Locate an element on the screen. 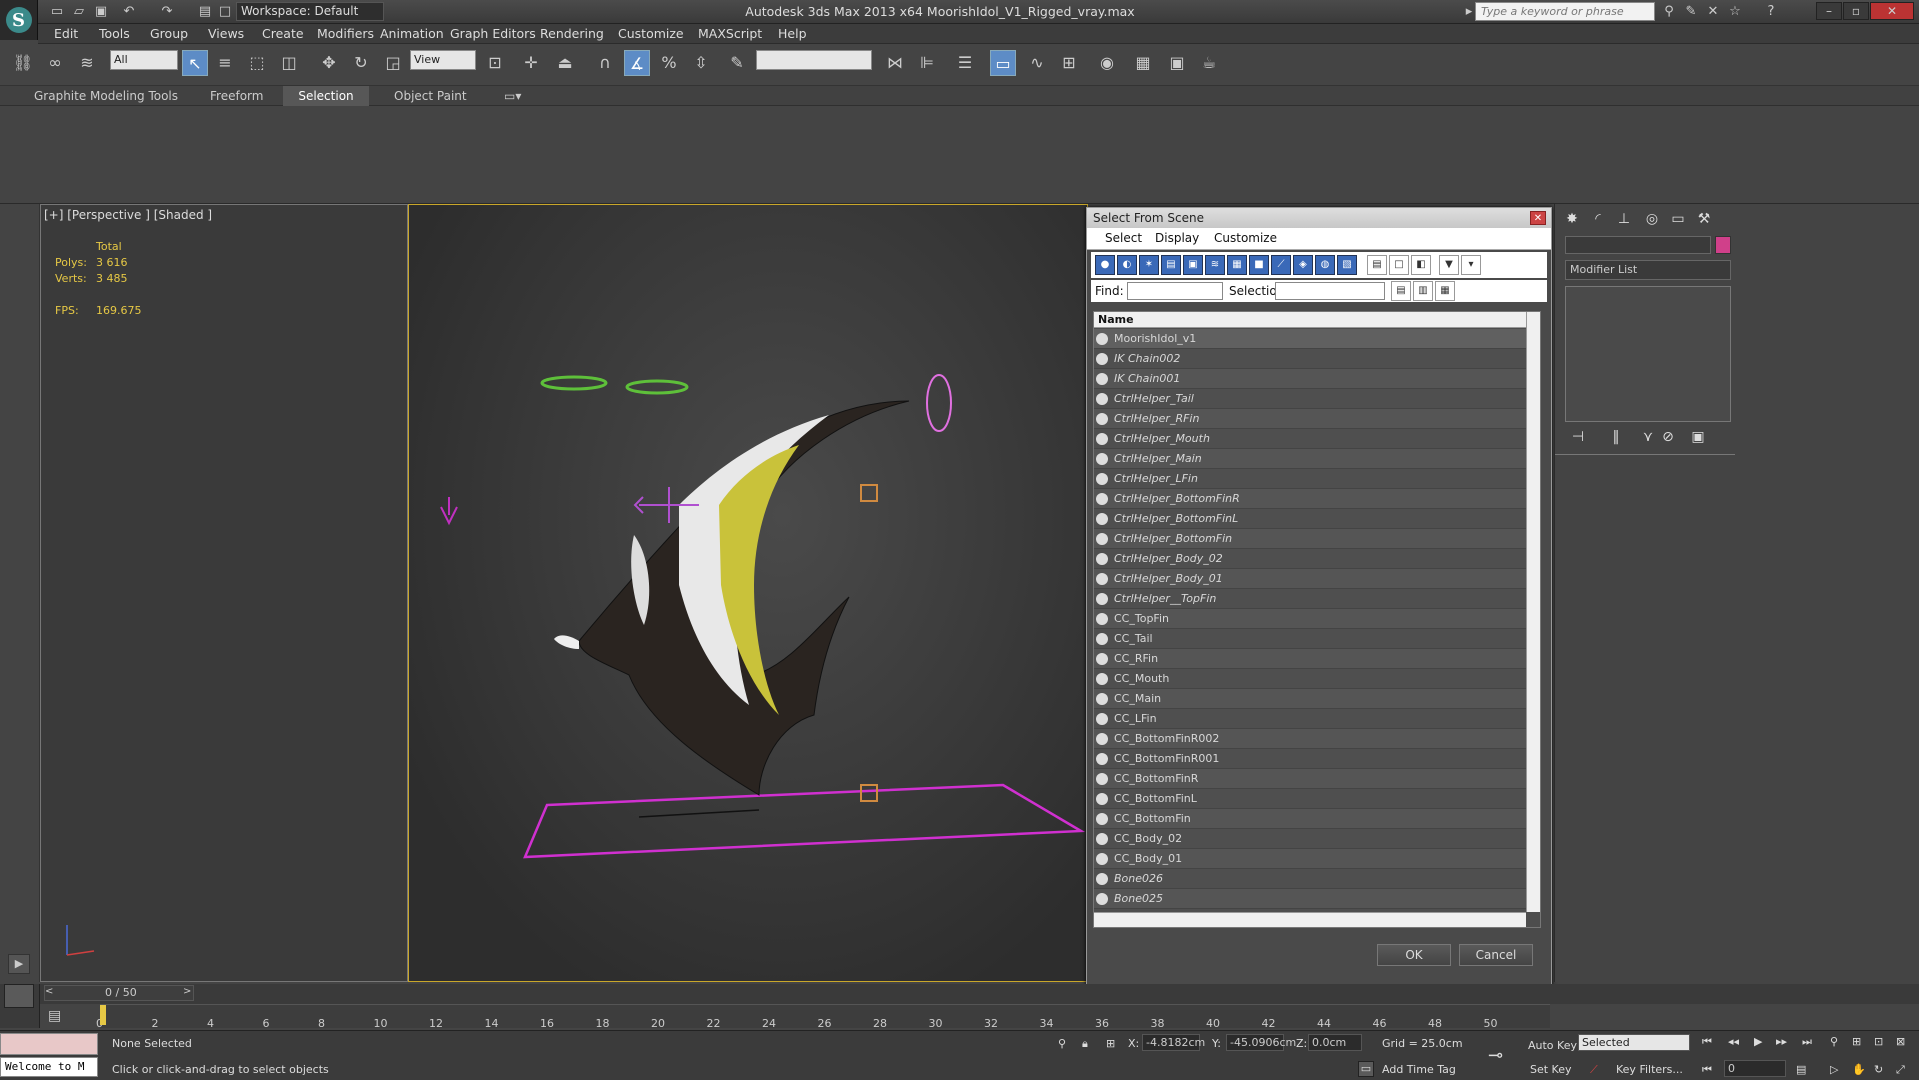 This screenshot has height=1080, width=1919. create-tab-icon: ✸ is located at coordinates (1572, 219).